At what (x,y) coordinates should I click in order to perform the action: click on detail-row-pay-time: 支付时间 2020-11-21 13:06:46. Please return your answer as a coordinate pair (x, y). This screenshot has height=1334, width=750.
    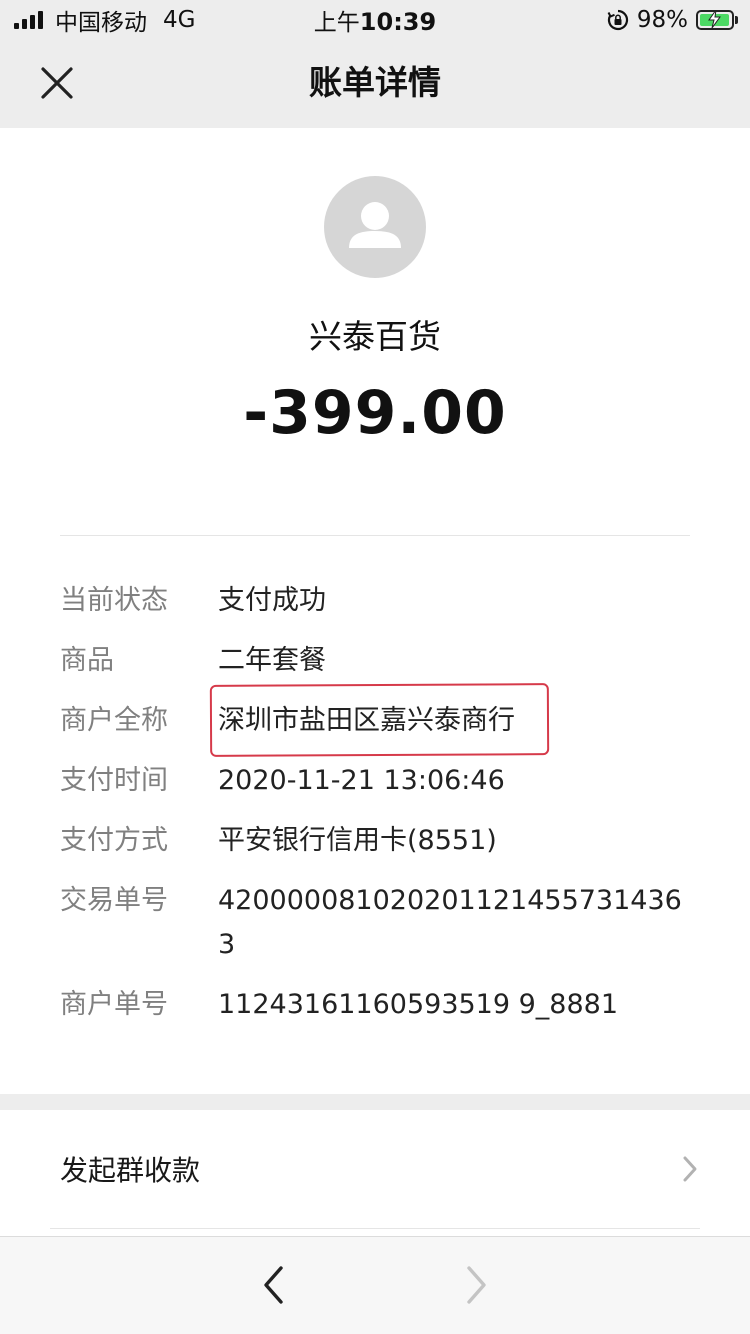
    Looking at the image, I should click on (375, 781).